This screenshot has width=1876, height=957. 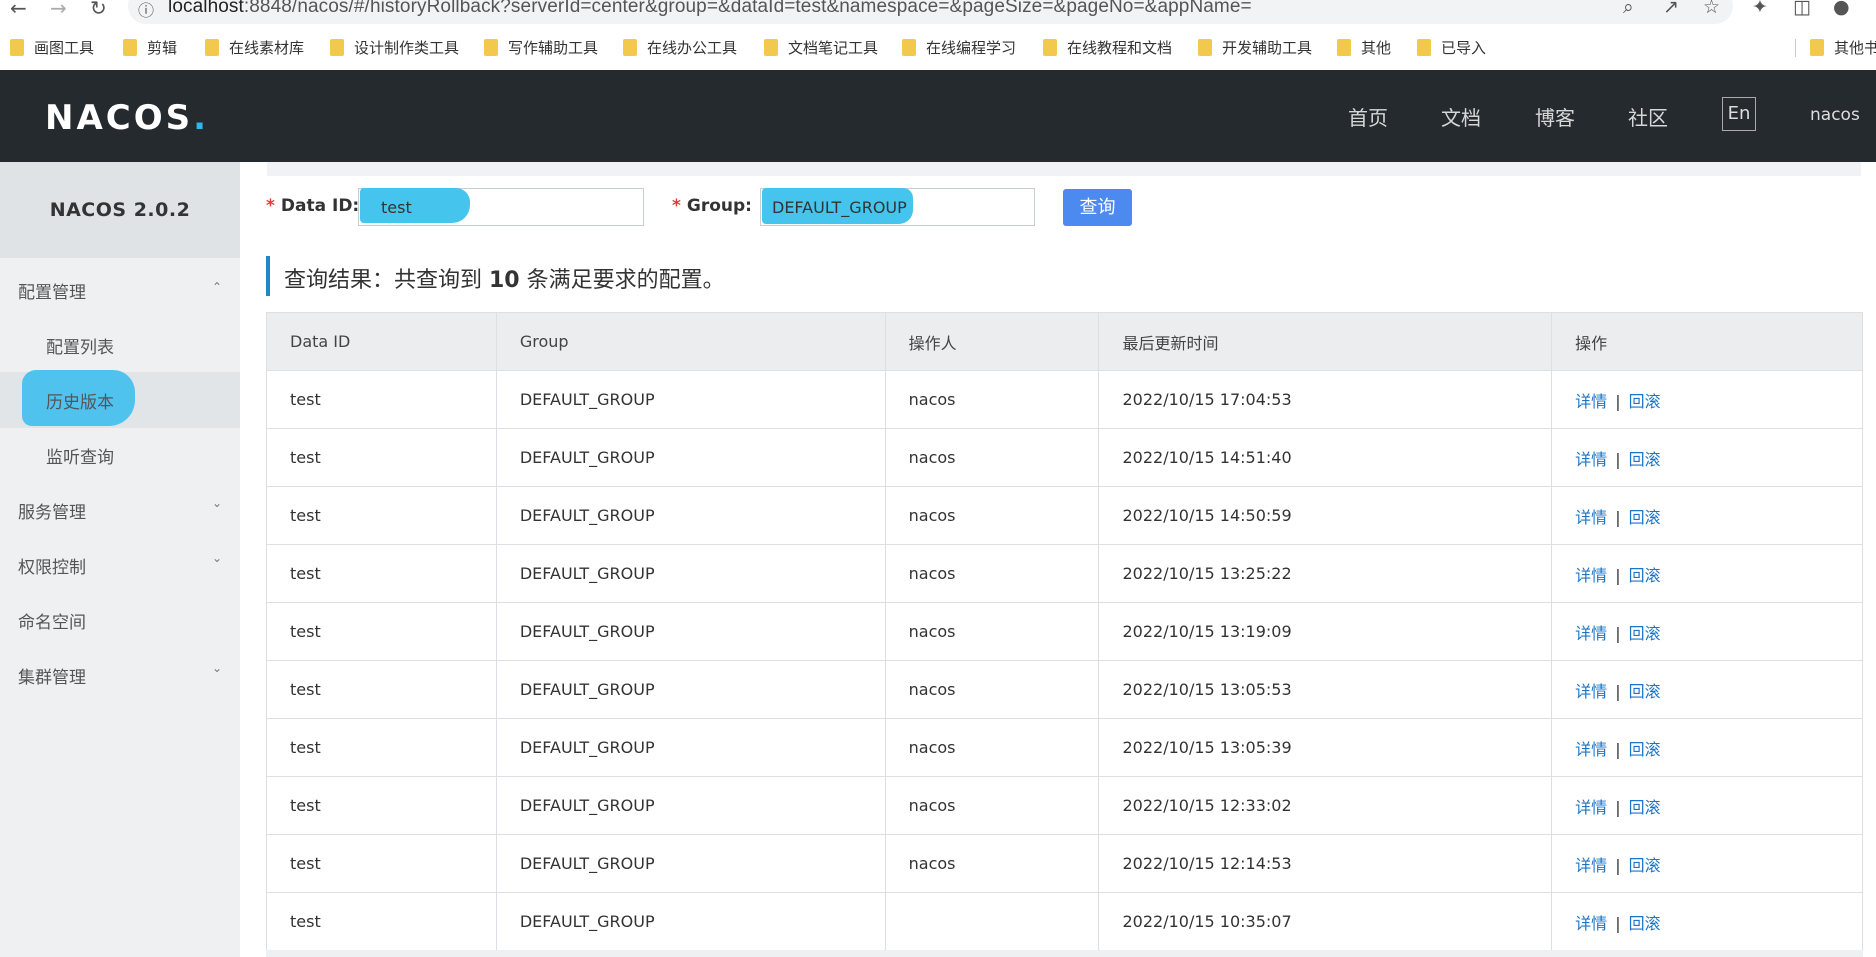 I want to click on sidebar-item-cluster: 集群管理, so click(x=52, y=675).